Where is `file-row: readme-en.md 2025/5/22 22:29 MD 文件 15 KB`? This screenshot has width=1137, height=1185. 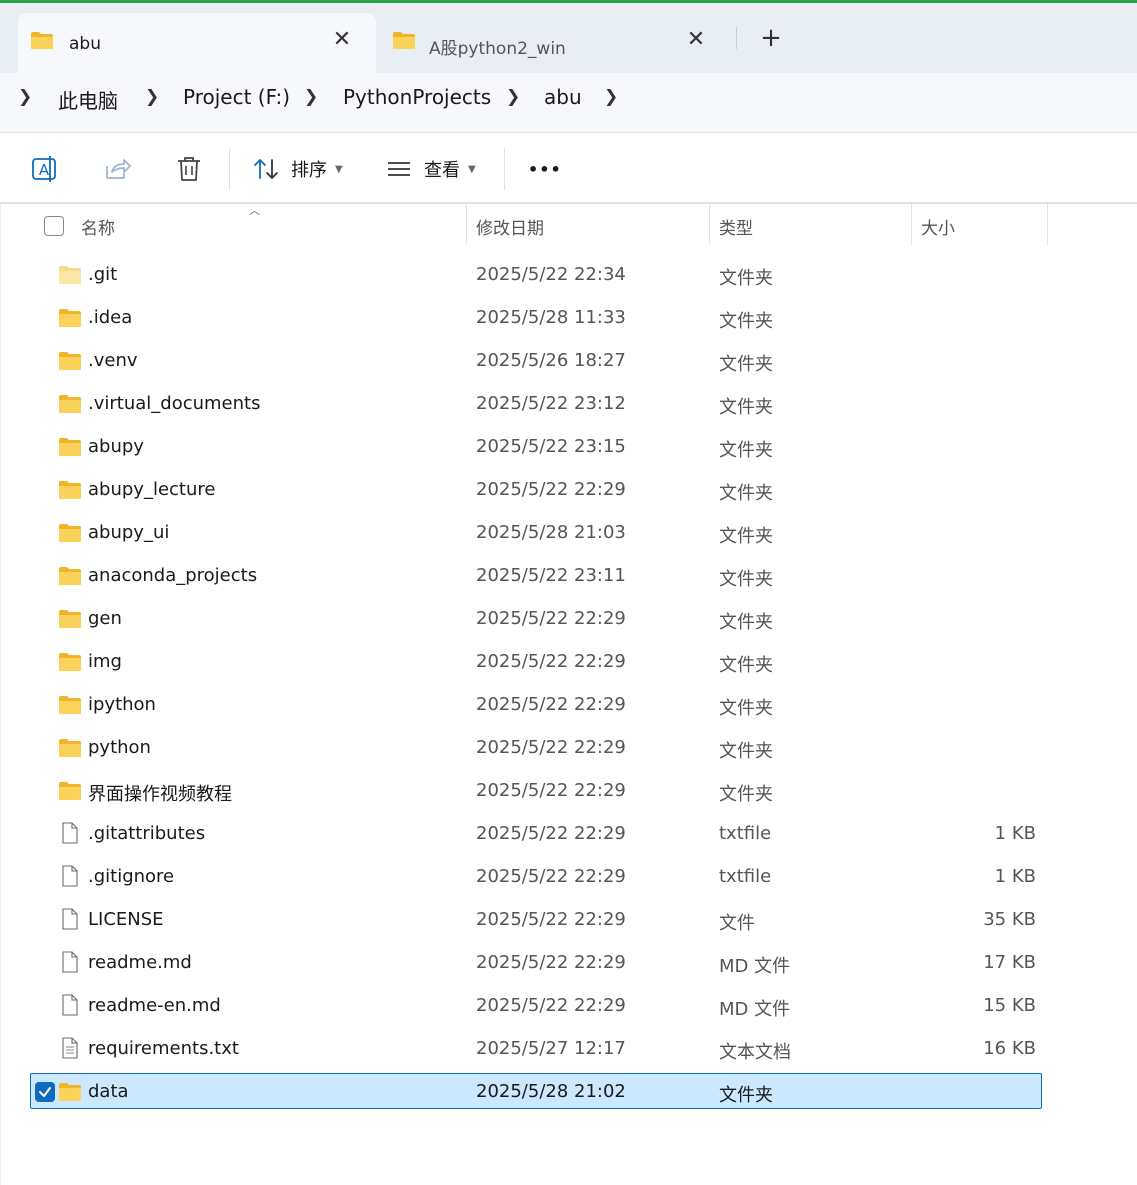
file-row: readme-en.md 2025/5/22 22:29 MD 文件 15 KB is located at coordinates (536, 1005).